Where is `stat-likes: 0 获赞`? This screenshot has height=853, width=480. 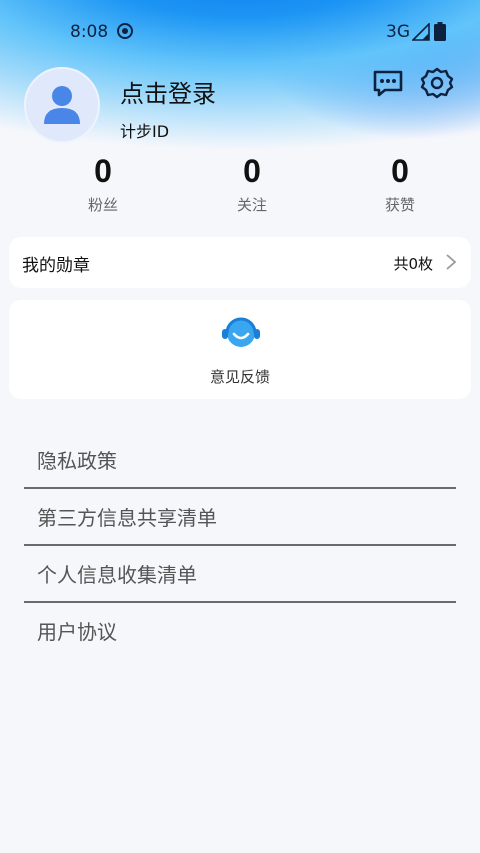 stat-likes: 0 获赞 is located at coordinates (400, 182).